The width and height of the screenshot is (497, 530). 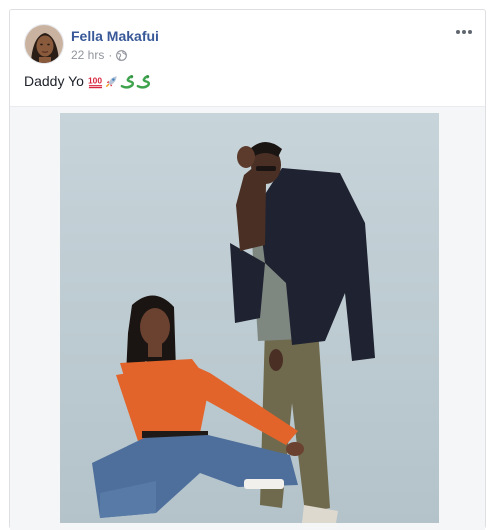 What do you see at coordinates (115, 36) in the screenshot?
I see `author-name-link: Fella Makafui` at bounding box center [115, 36].